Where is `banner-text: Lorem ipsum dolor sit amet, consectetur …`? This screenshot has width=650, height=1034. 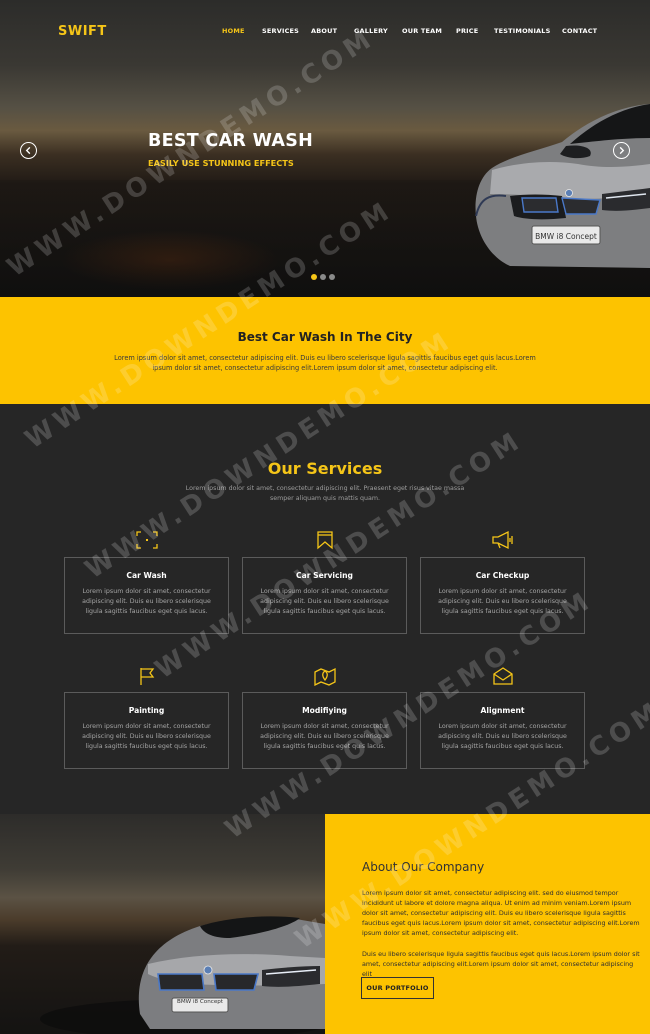 banner-text: Lorem ipsum dolor sit amet, consectetur … is located at coordinates (325, 363).